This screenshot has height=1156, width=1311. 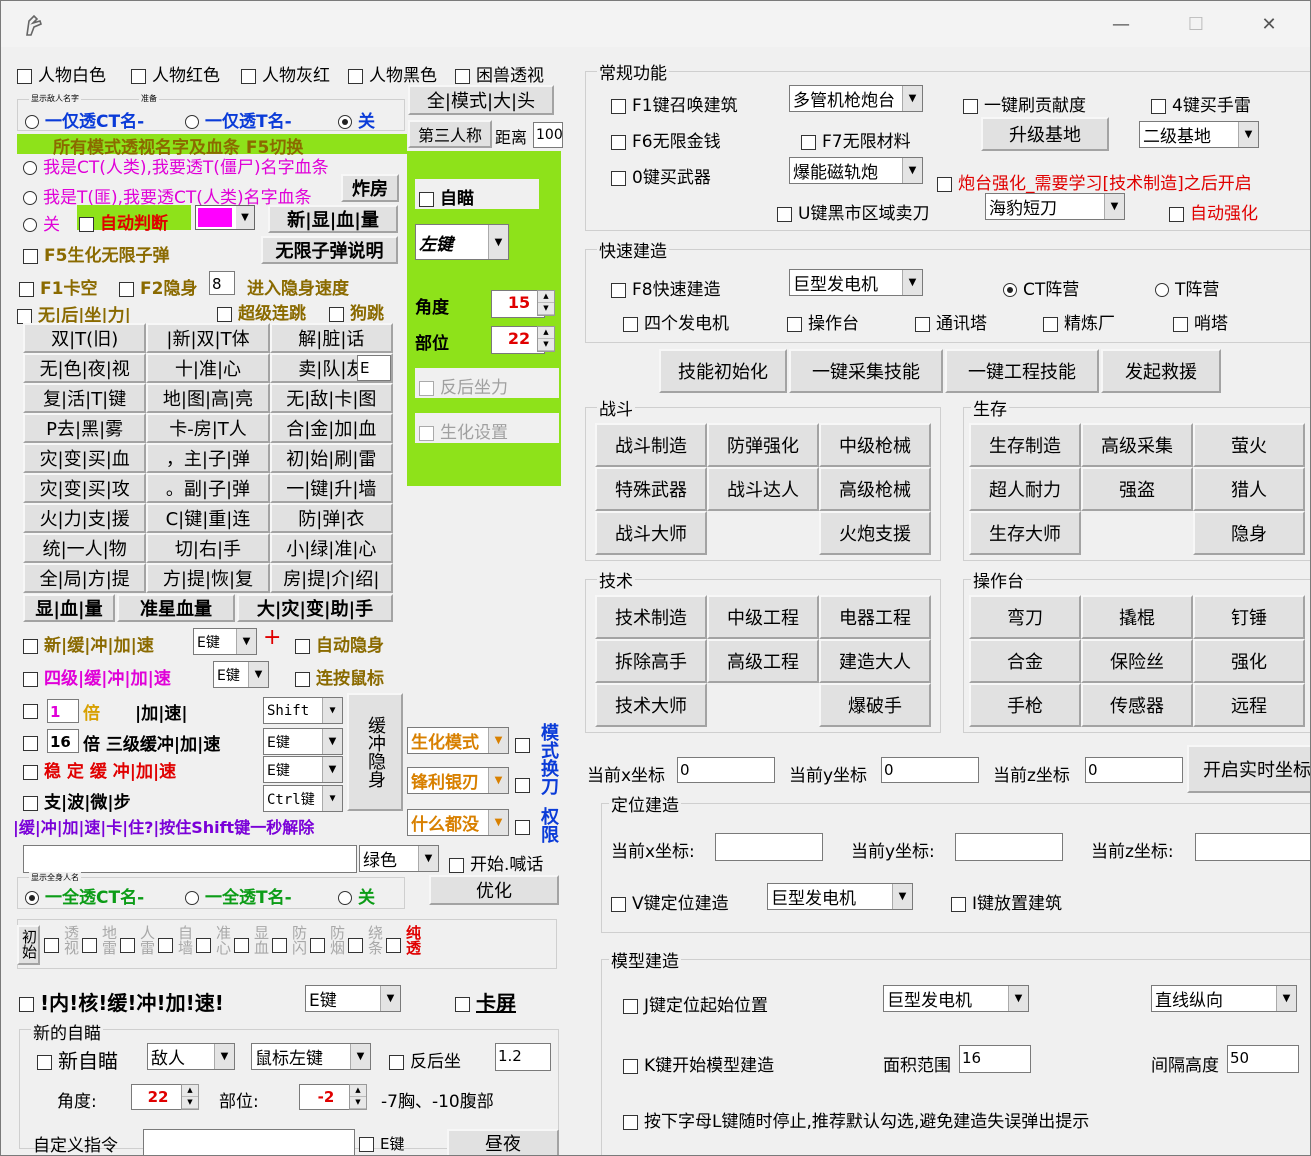 I want to click on radio-off-1: 关, so click(x=356, y=119).